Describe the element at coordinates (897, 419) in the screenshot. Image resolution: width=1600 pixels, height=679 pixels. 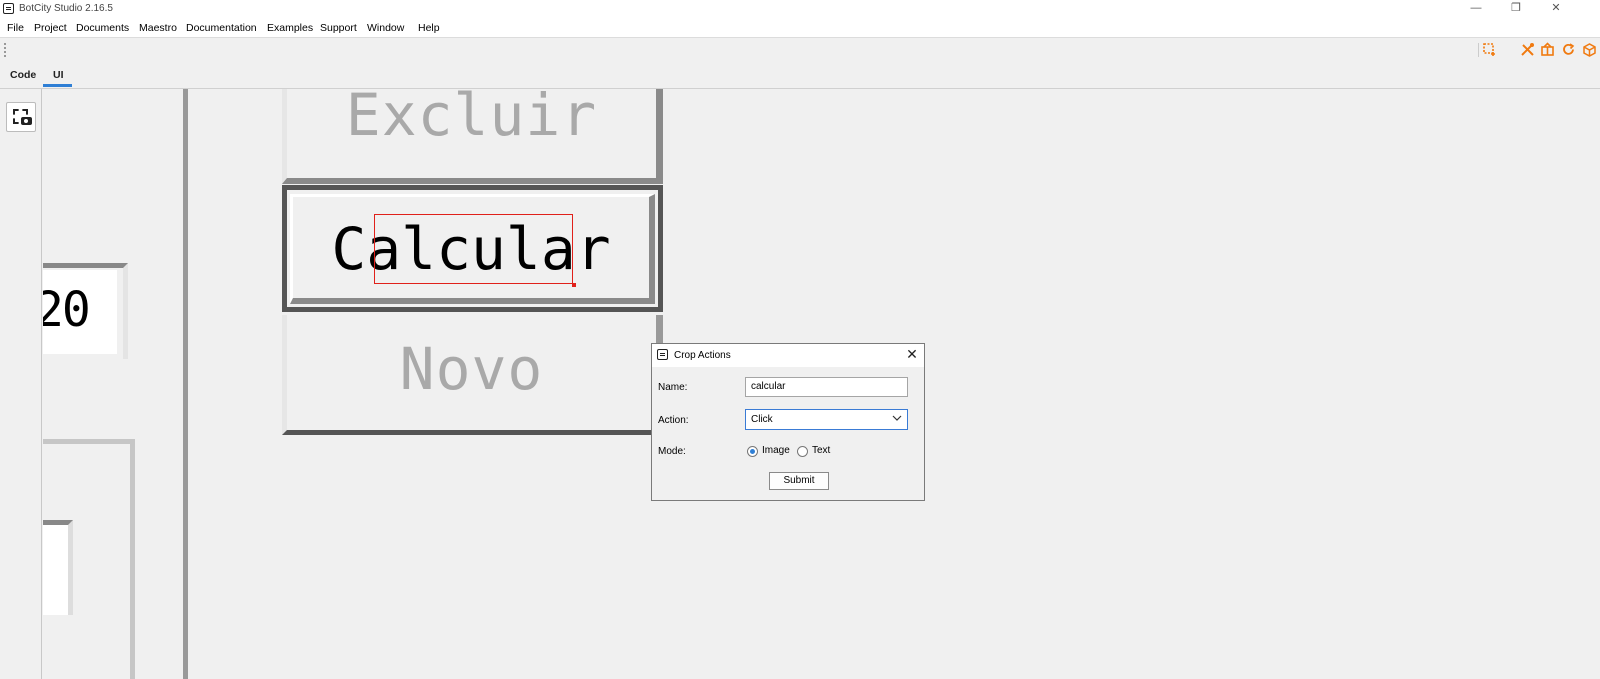
I see `chevron-down-icon` at that location.